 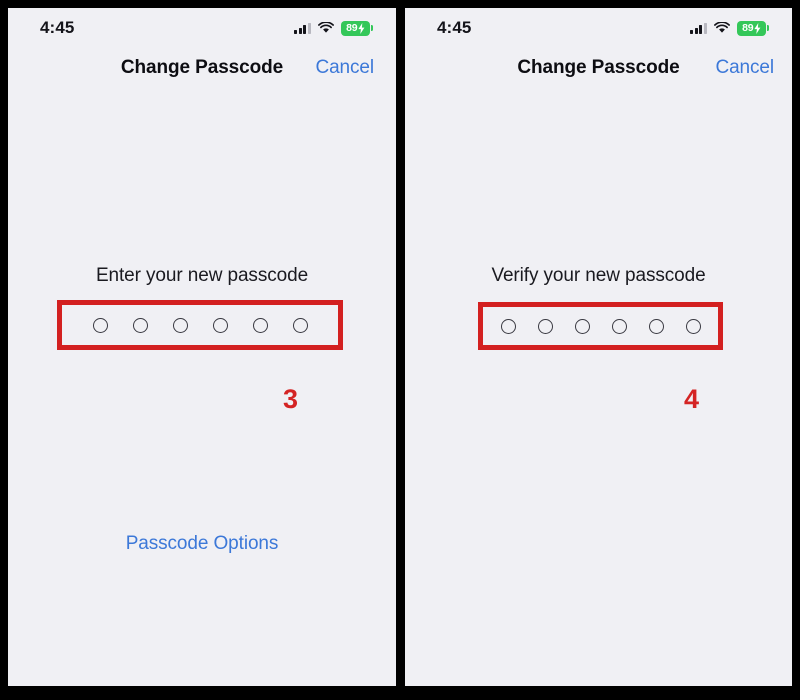 What do you see at coordinates (202, 544) in the screenshot?
I see `passcode-options-link: Passcode Options` at bounding box center [202, 544].